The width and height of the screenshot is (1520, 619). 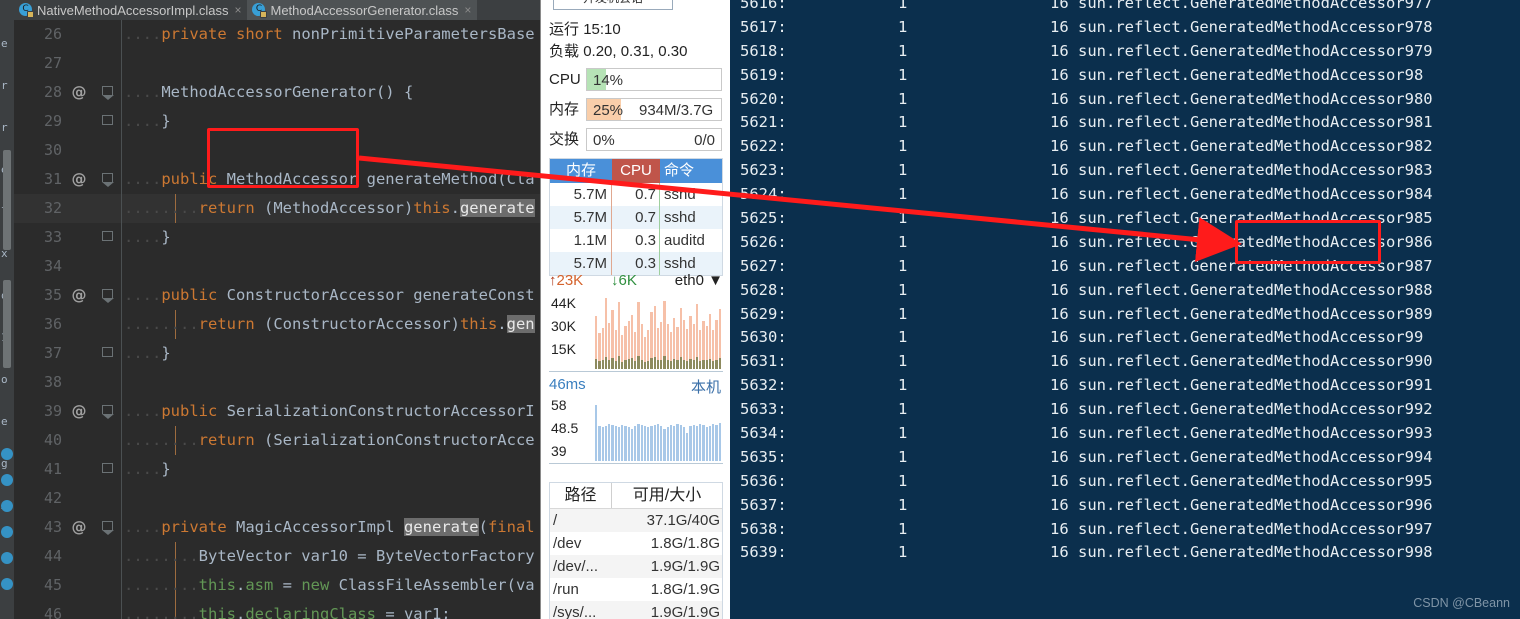 I want to click on network-chart-y-labels: 44K 30K 15K, so click(x=563, y=330).